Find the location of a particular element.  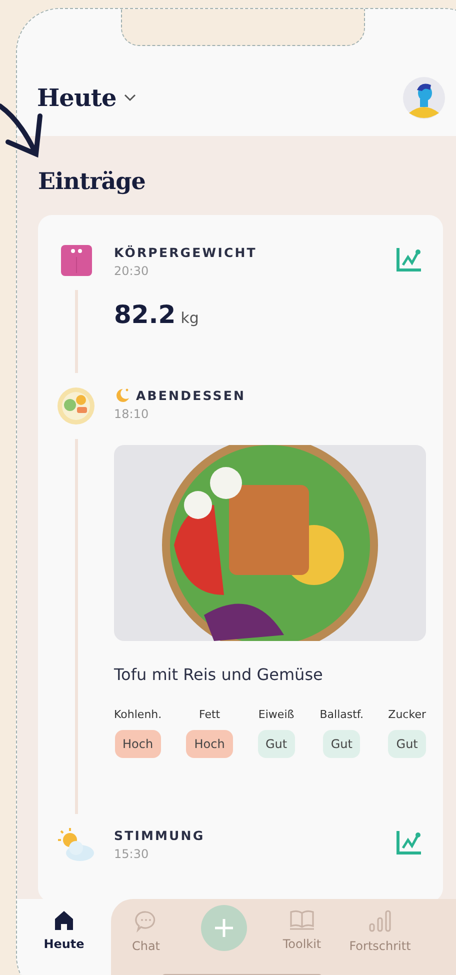

nutrient-label: Ballastf. is located at coordinates (342, 714).